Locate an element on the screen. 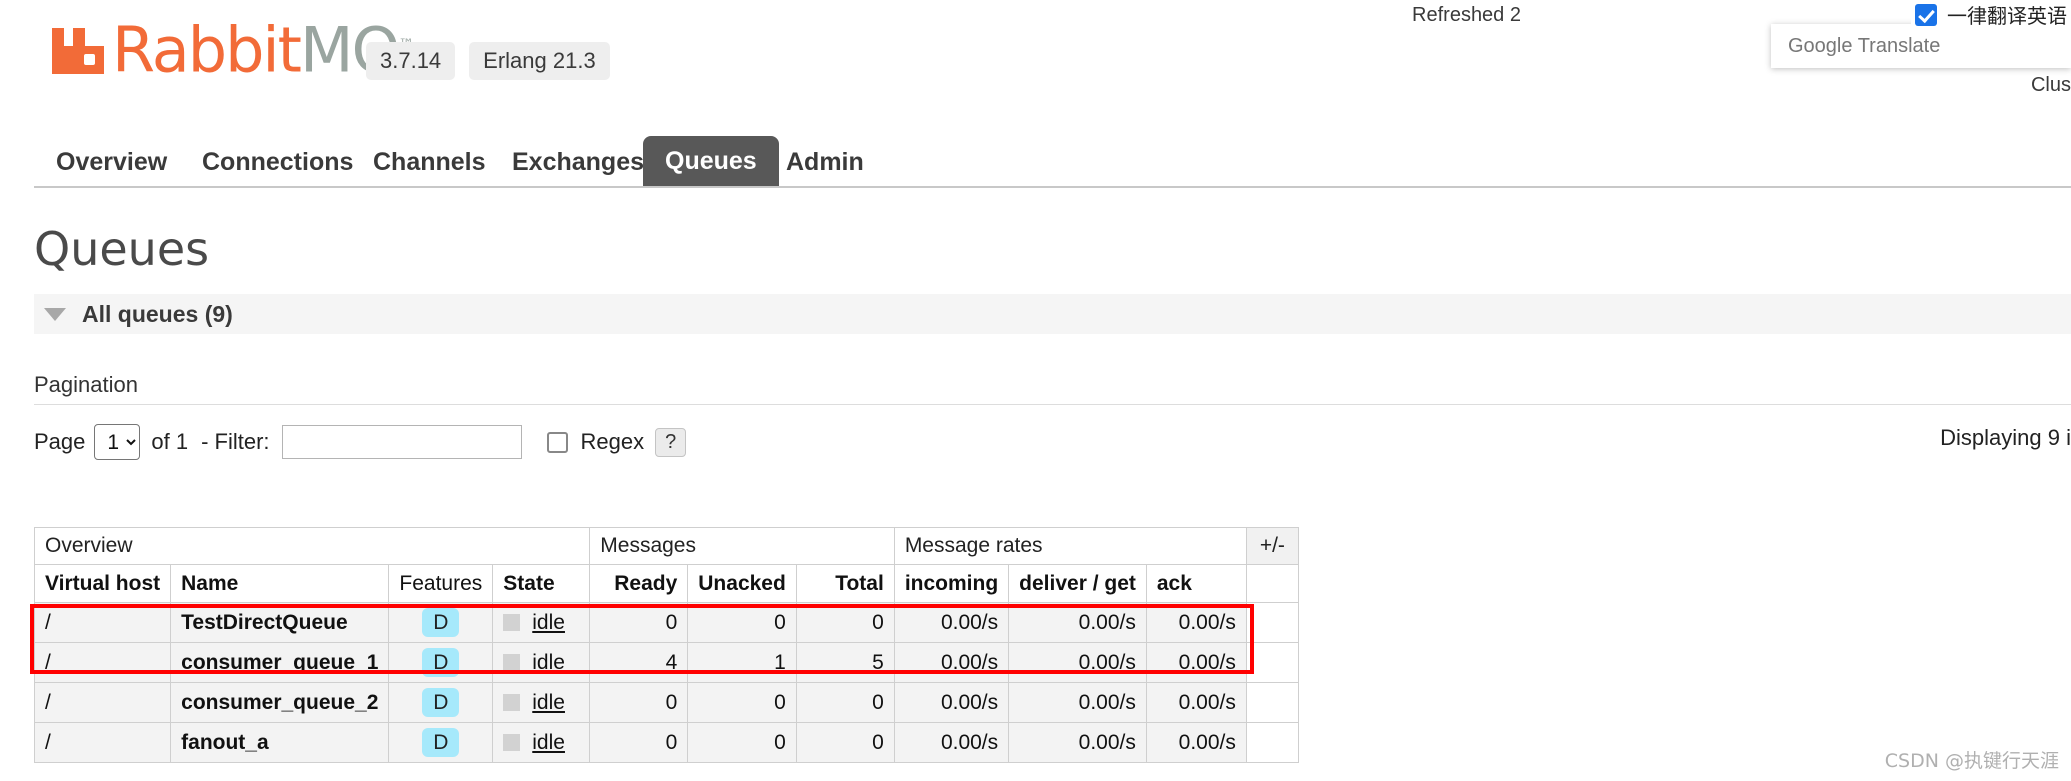  translate-always-row: 一律翻译英语 is located at coordinates (1991, 15).